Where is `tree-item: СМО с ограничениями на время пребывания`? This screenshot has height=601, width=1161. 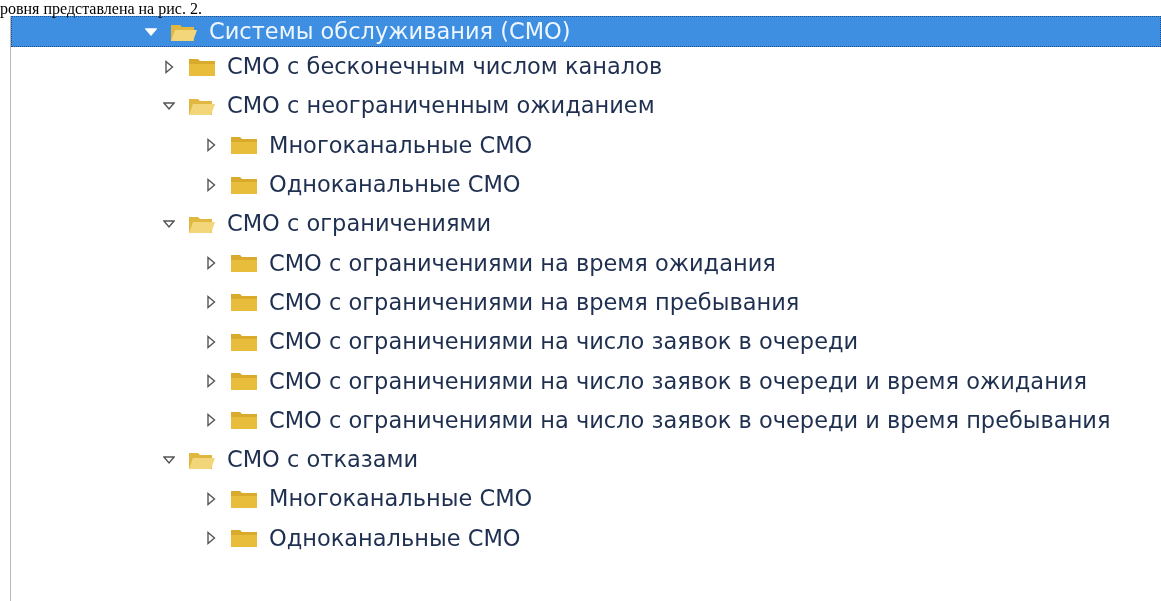 tree-item: СМО с ограничениями на время пребывания is located at coordinates (586, 302).